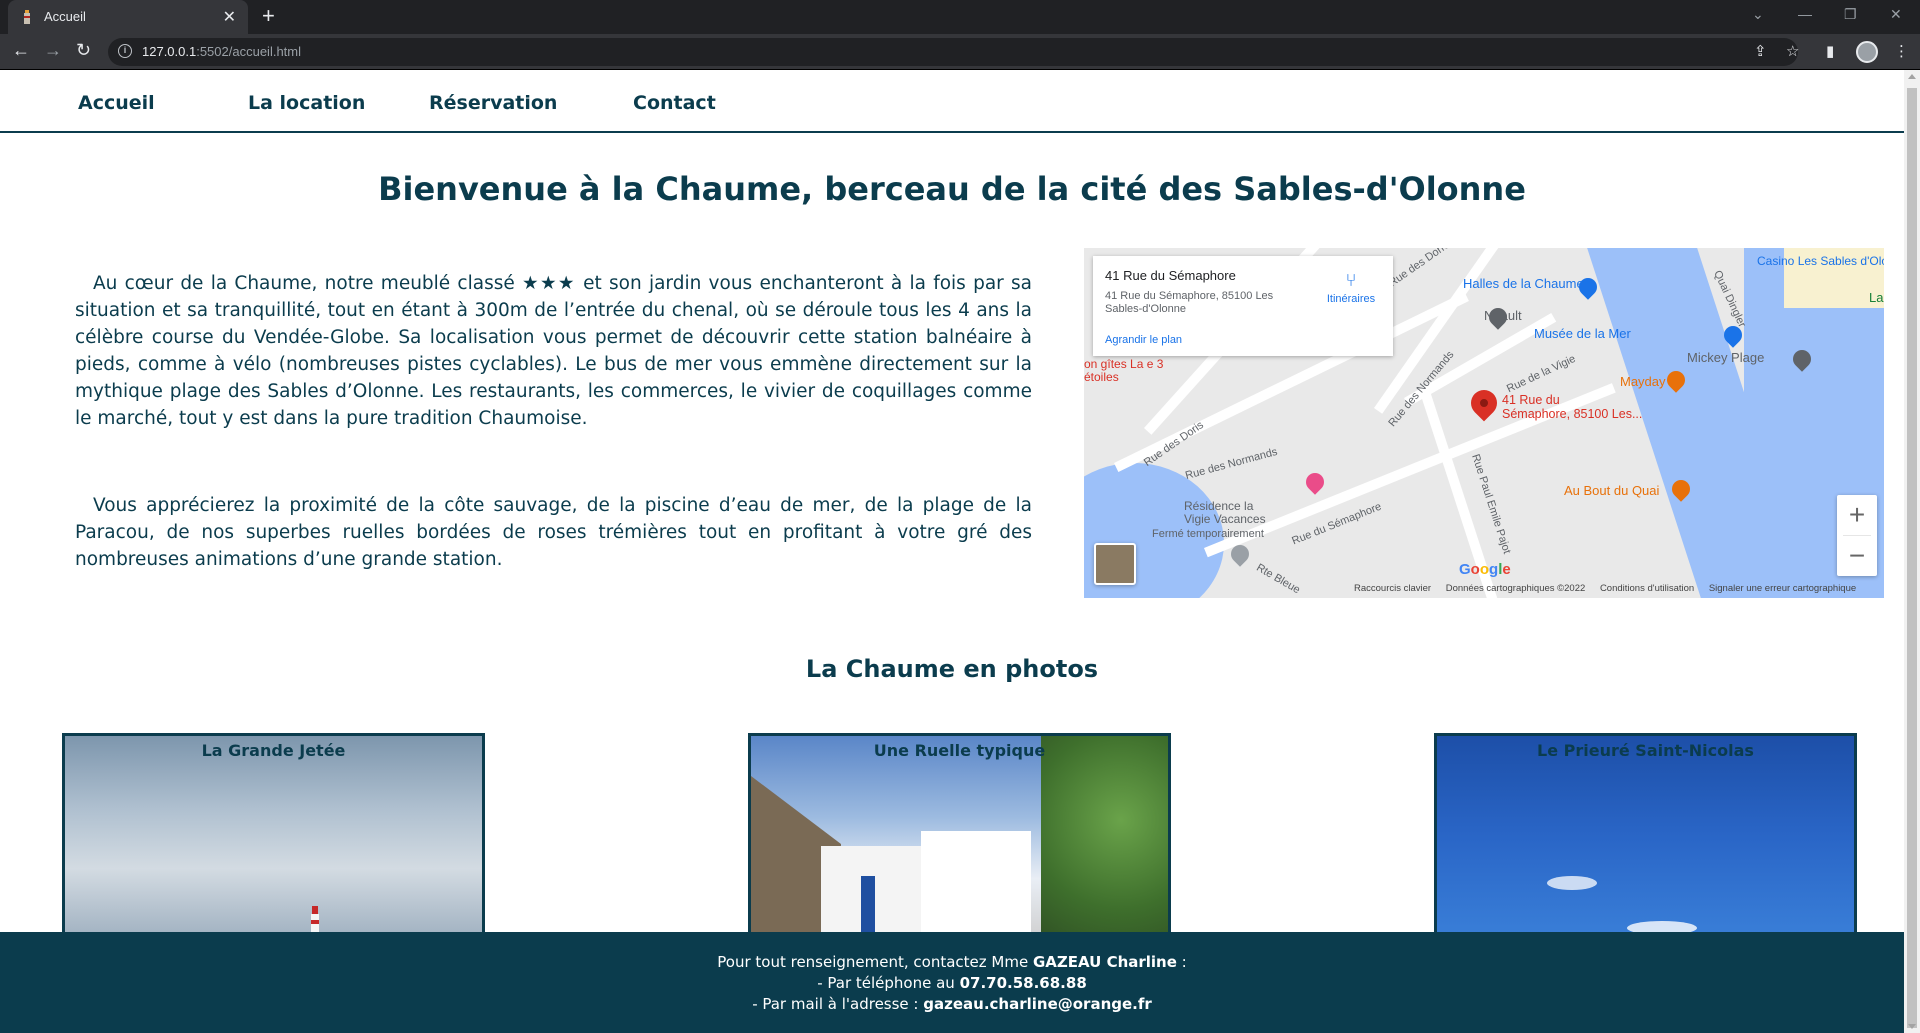 Image resolution: width=1920 pixels, height=1033 pixels. What do you see at coordinates (1115, 564) in the screenshot?
I see `map-satellite-toggle` at bounding box center [1115, 564].